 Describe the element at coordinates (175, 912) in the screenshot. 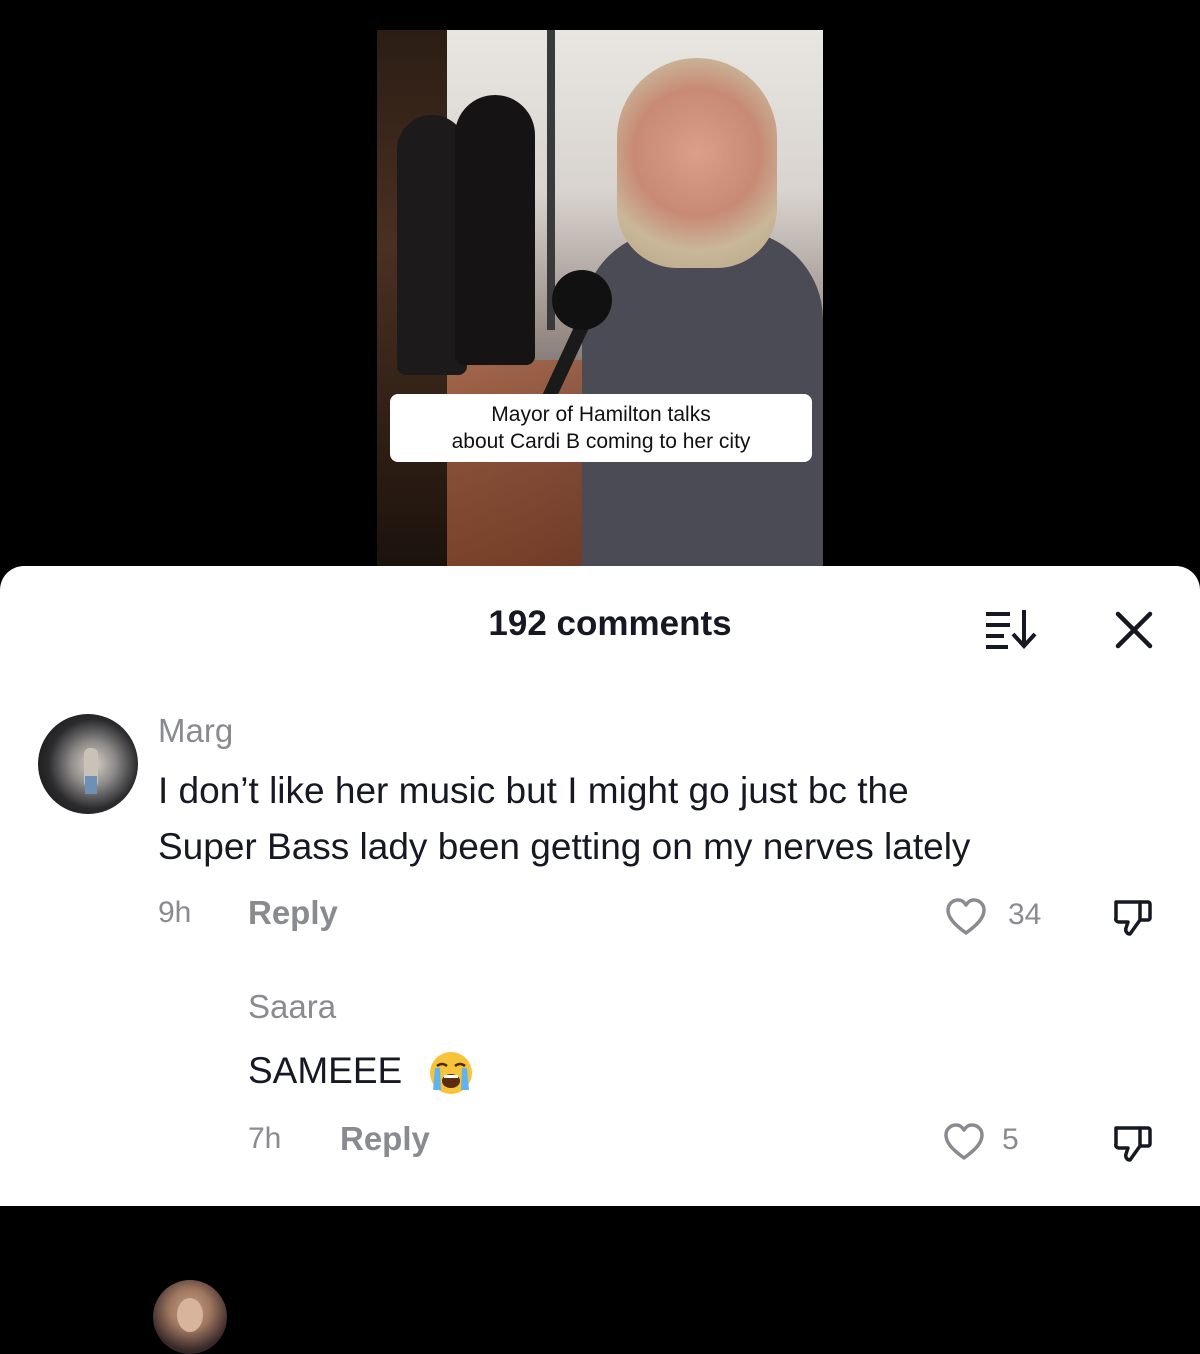

I see `comment-time: 9h` at that location.